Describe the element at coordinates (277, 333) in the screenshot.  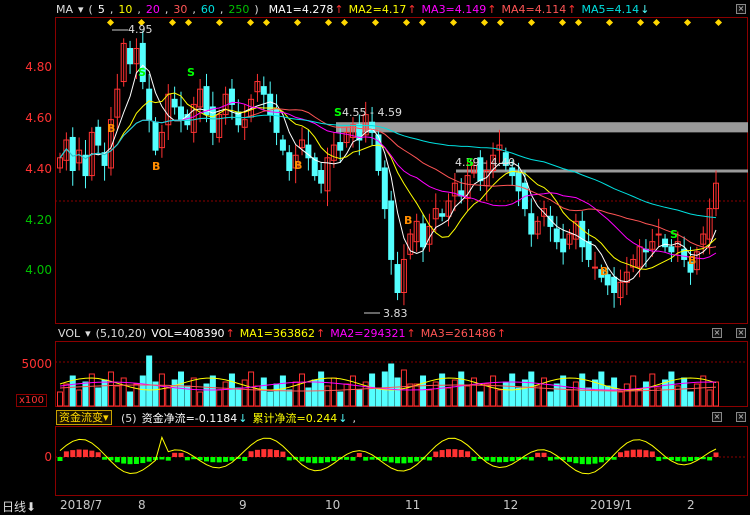
I see `vol-ma1-value: MA1=363862` at that location.